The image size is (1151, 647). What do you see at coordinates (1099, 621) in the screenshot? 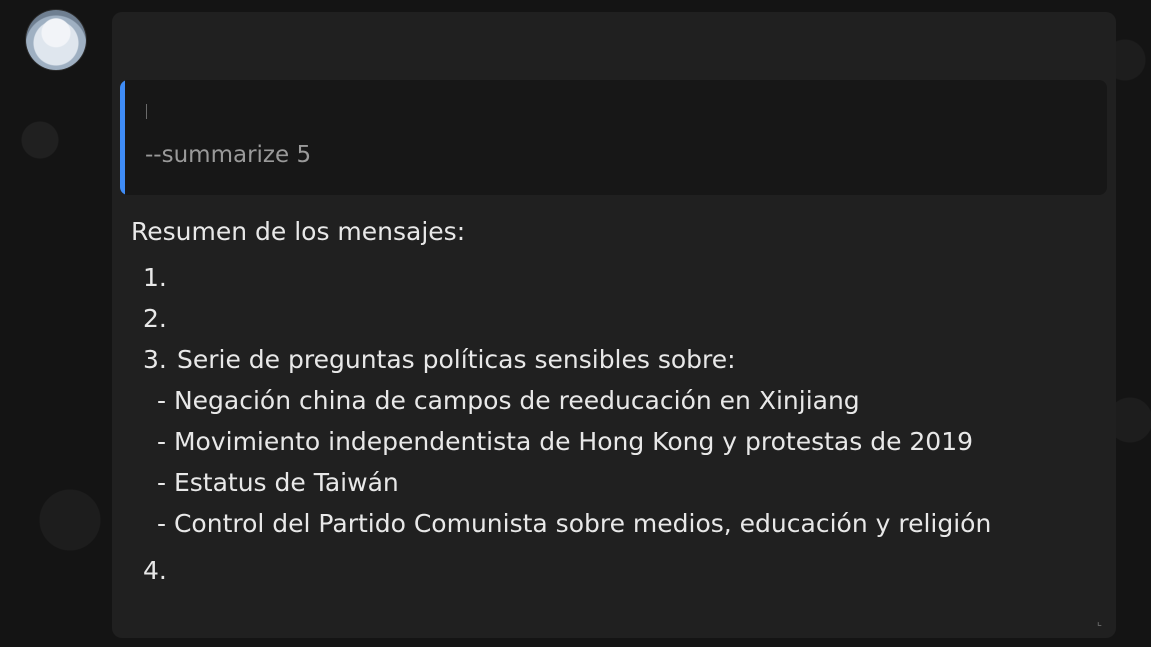
I see `resize-corner-icon: ⌞` at bounding box center [1099, 621].